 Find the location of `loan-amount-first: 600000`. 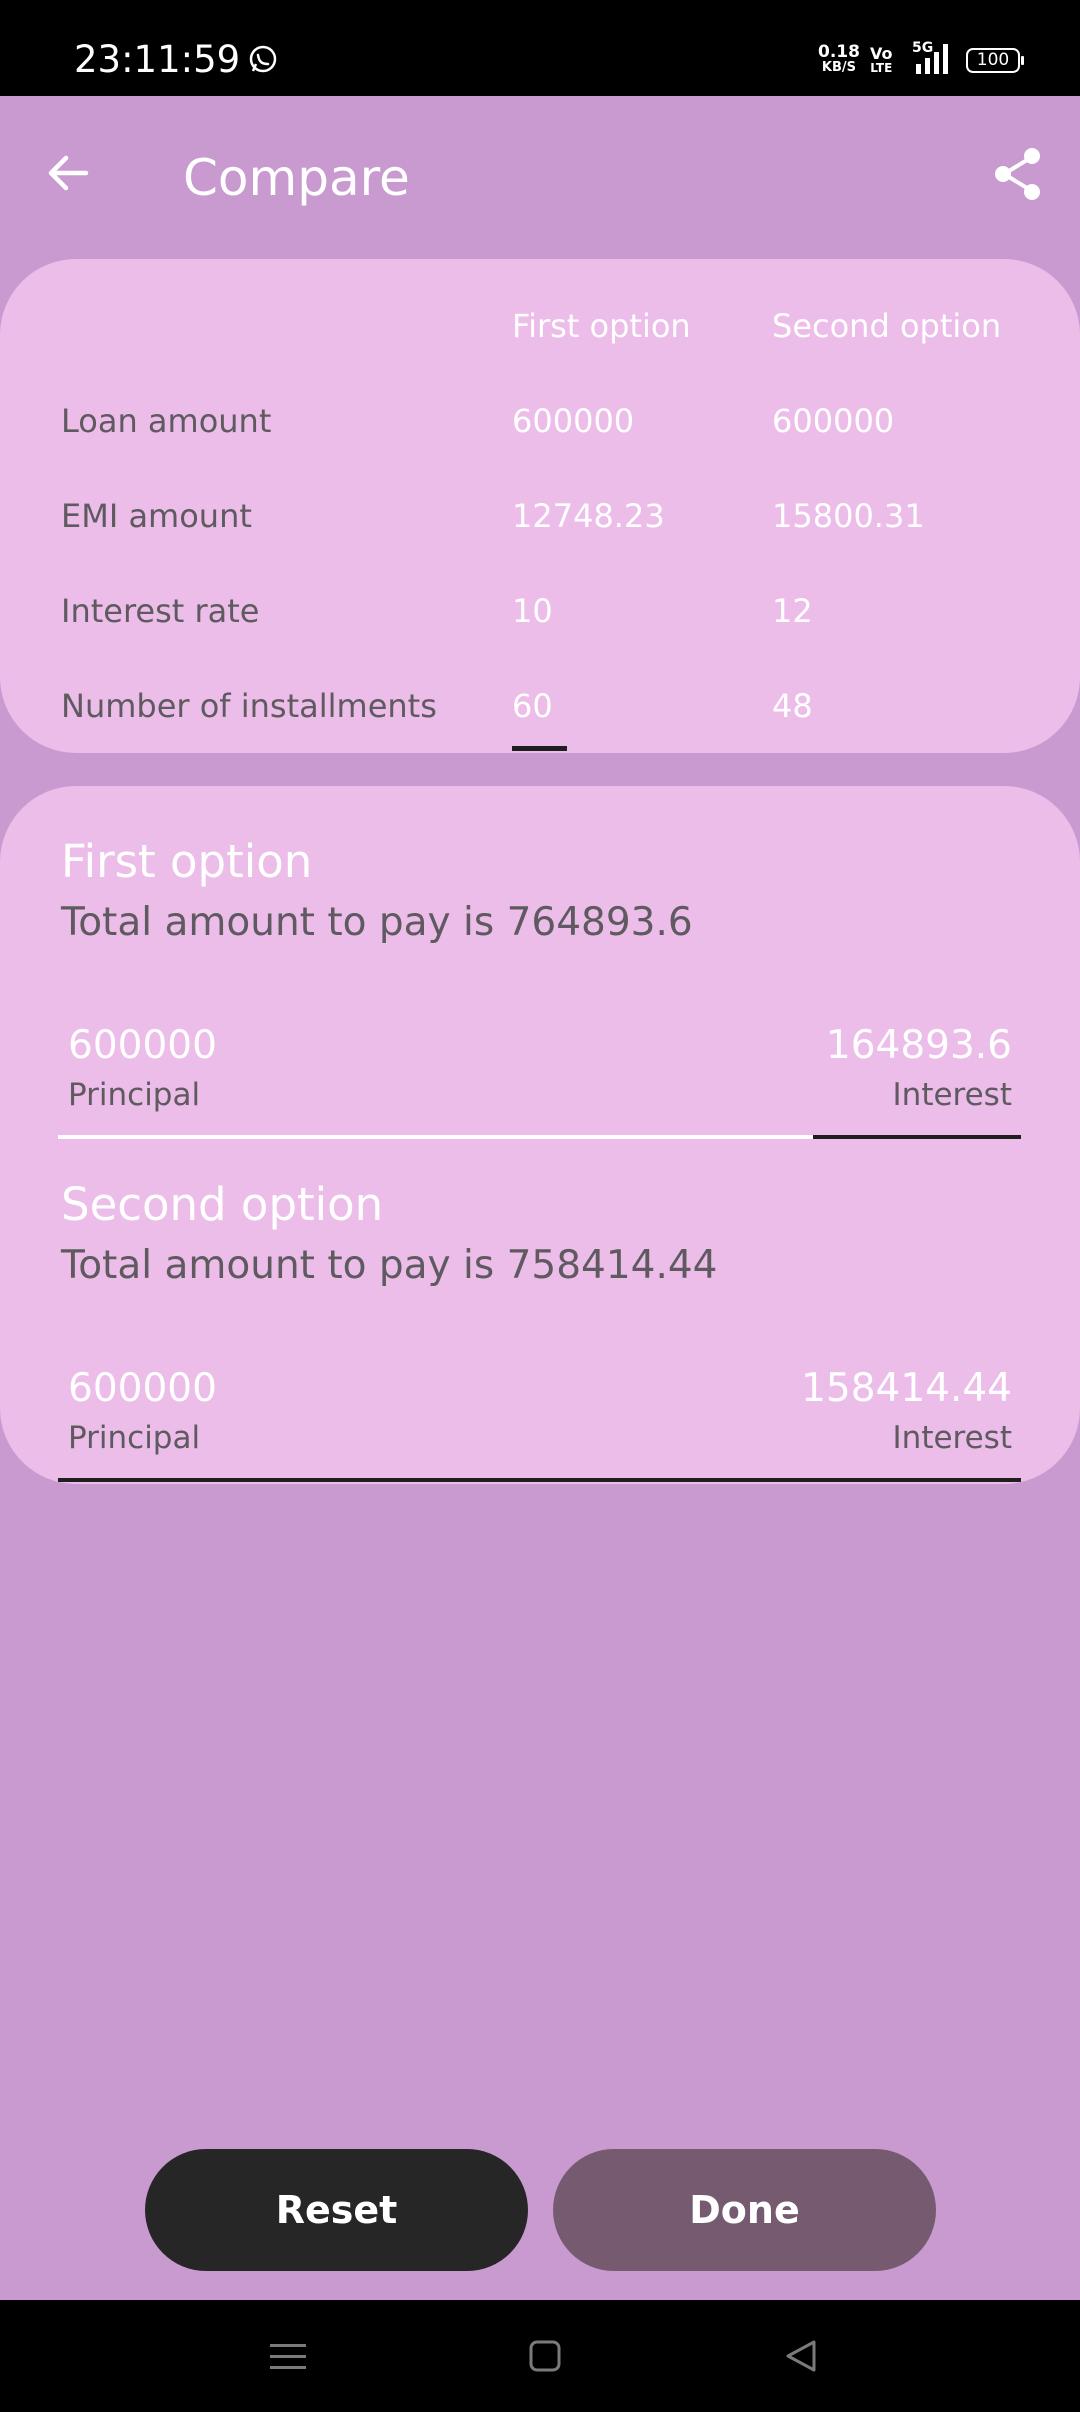

loan-amount-first: 600000 is located at coordinates (573, 421).